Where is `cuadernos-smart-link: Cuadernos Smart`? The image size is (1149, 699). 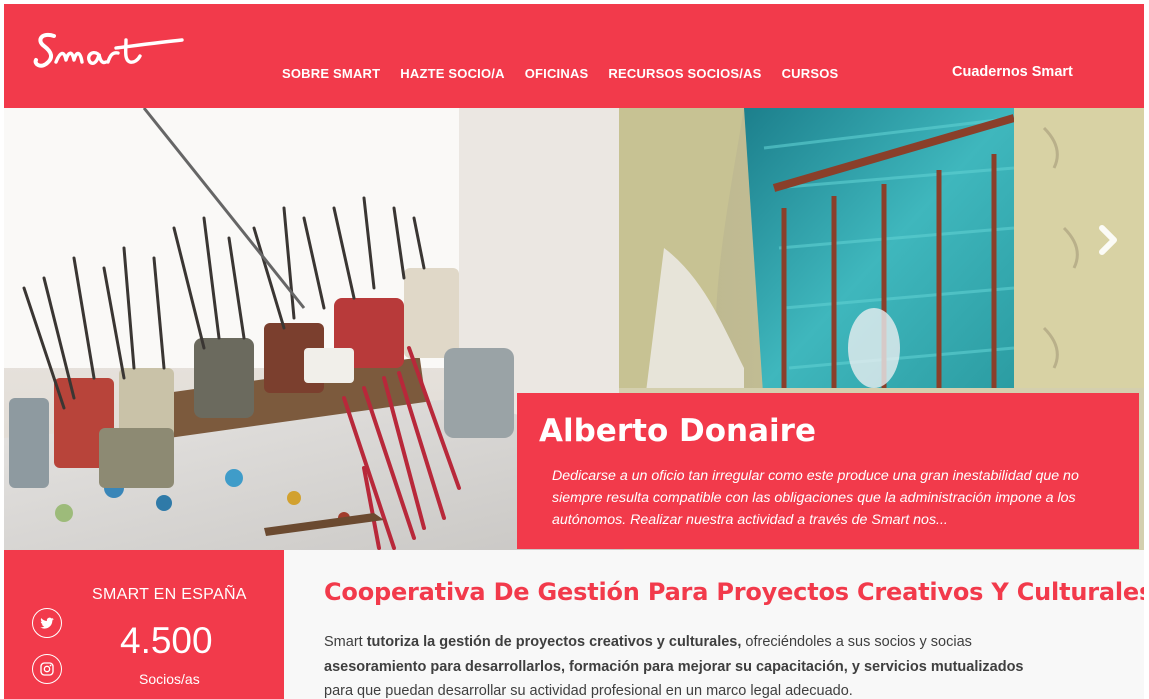
cuadernos-smart-link: Cuadernos Smart is located at coordinates (1012, 72).